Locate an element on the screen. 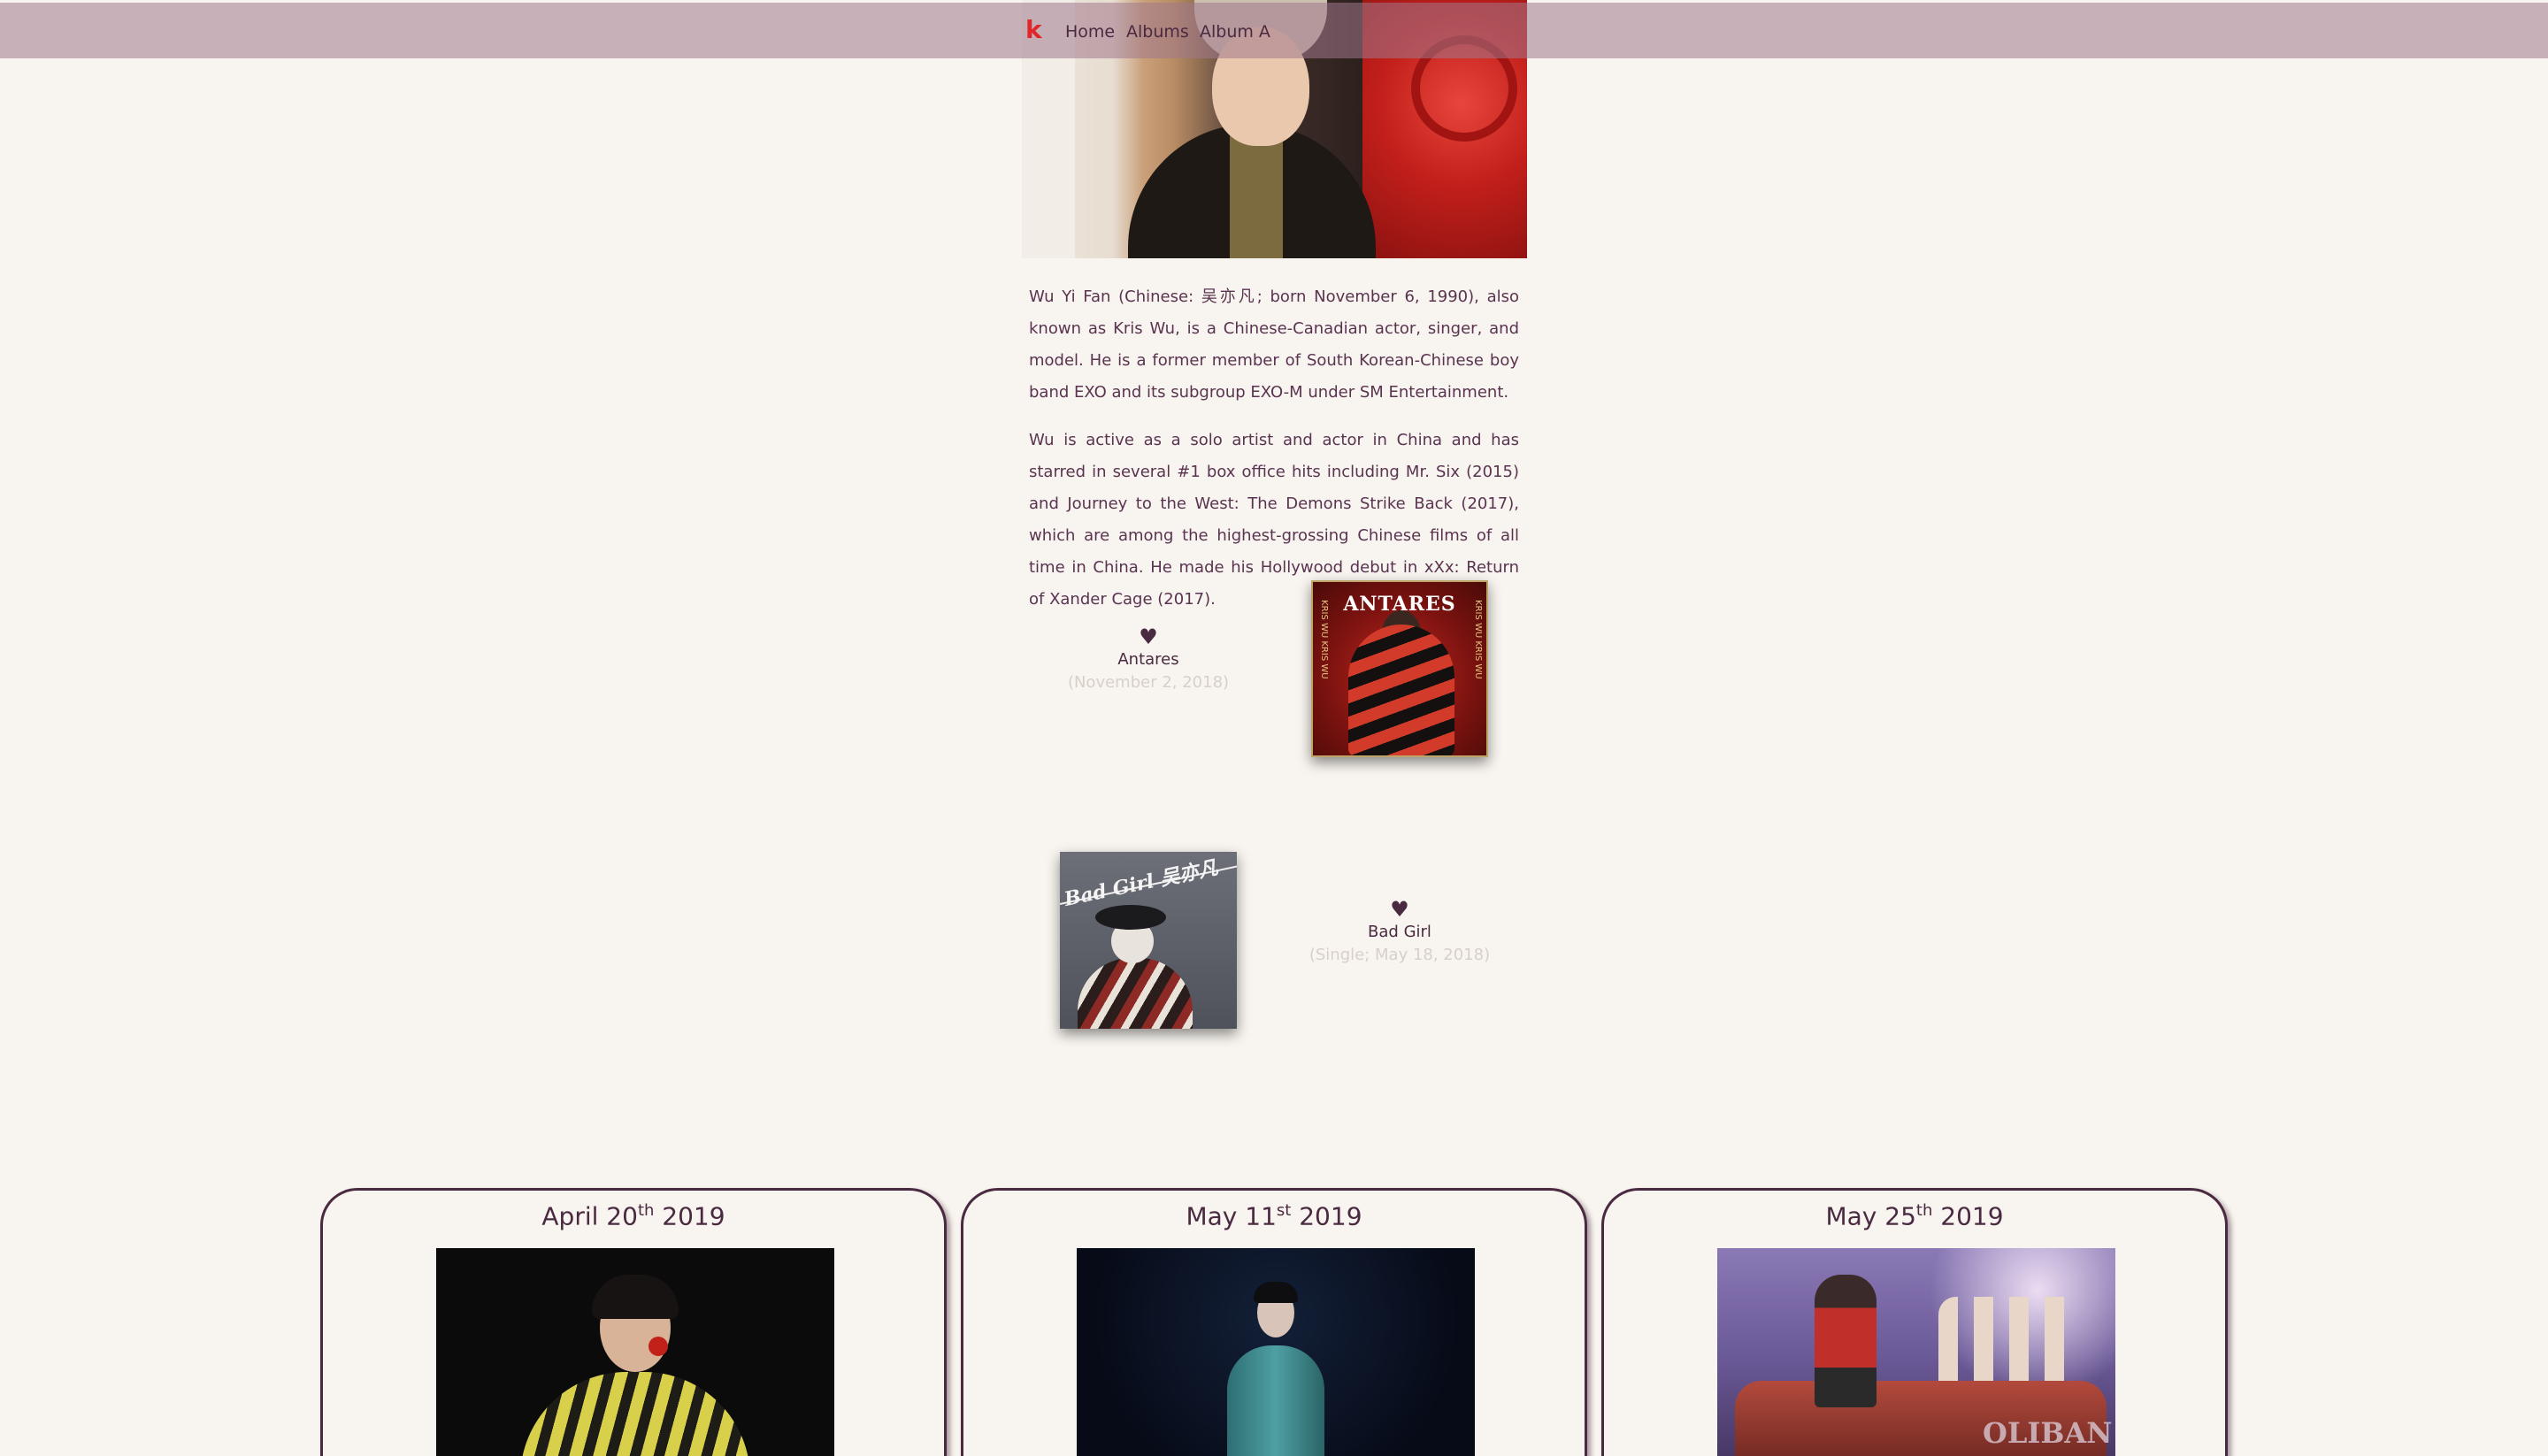  tour-card: May 25th 2019 OLIBAN is located at coordinates (1914, 1322).